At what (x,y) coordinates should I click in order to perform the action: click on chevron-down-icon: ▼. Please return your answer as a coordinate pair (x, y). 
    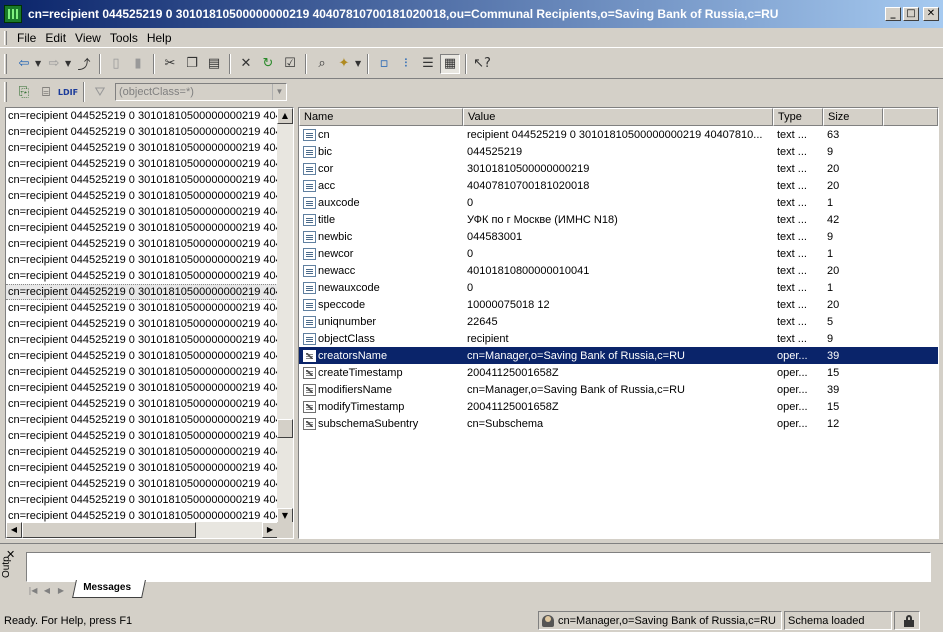
    Looking at the image, I should click on (279, 92).